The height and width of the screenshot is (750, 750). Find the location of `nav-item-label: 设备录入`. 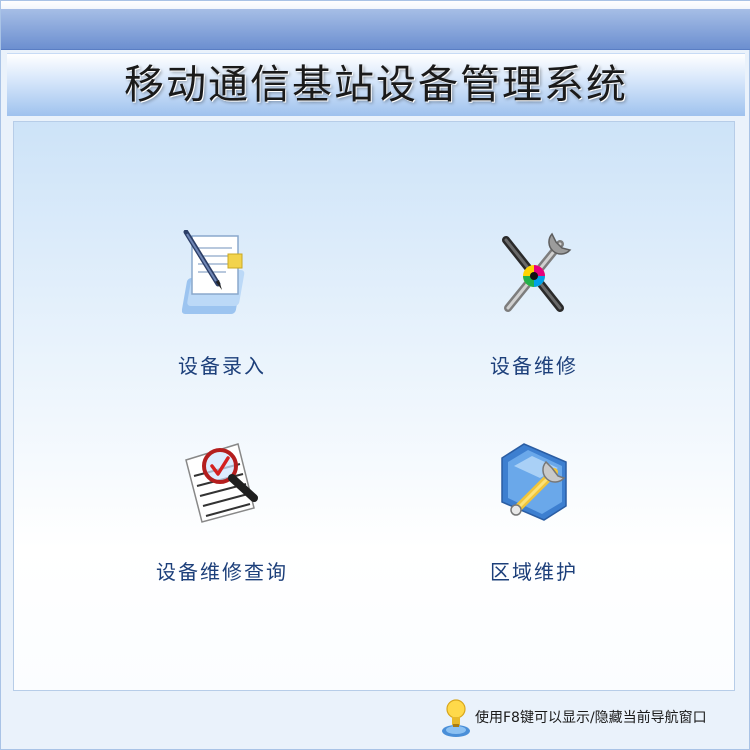

nav-item-label: 设备录入 is located at coordinates (222, 366).